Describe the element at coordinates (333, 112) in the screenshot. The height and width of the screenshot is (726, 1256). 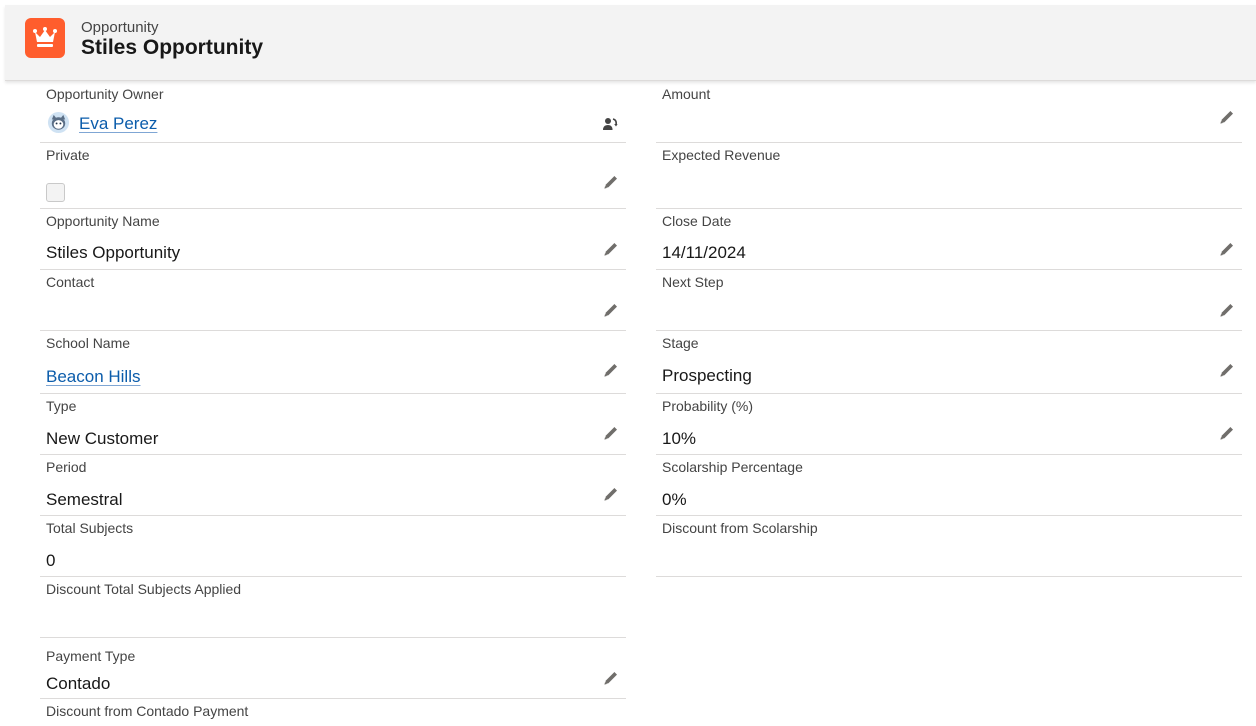
I see `field-opportunity-owner: Opportunity Owner Eva Perez` at that location.